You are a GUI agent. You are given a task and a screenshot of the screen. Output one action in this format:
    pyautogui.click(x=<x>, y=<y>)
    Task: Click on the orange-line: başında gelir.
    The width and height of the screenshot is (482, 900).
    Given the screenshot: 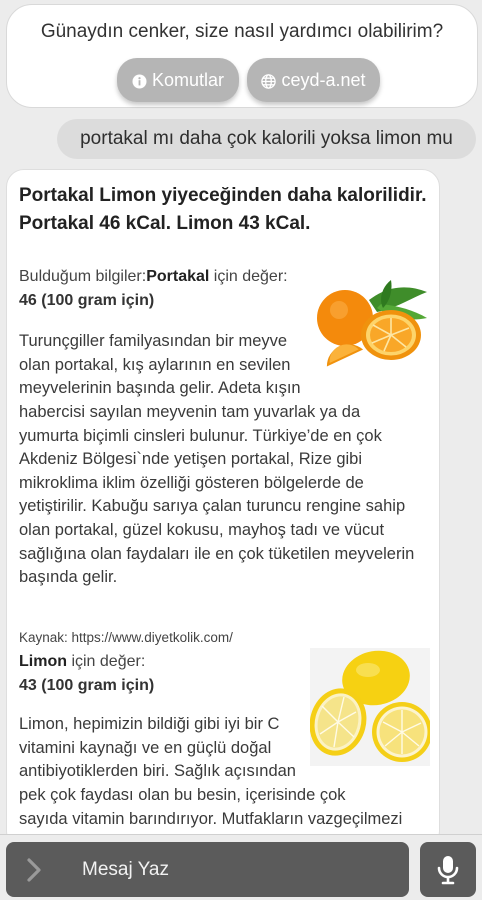 What is the action you would take?
    pyautogui.click(x=68, y=577)
    